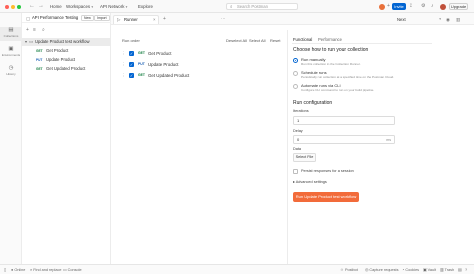  Describe the element at coordinates (200, 76) in the screenshot. I see `run-order-item: ⋮ ✓ GET Get Updated Product` at that location.